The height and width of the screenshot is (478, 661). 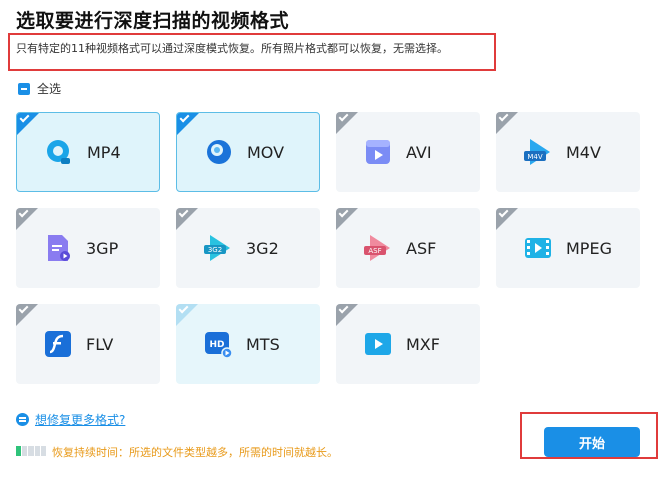 I want to click on select-all-checkbox: 全选, so click(x=39, y=88).